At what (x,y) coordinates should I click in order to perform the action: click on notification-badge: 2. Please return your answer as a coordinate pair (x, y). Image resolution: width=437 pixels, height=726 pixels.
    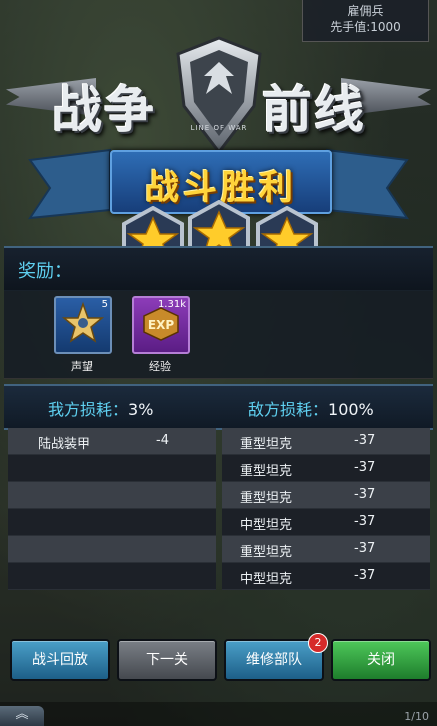
    Looking at the image, I should click on (318, 643).